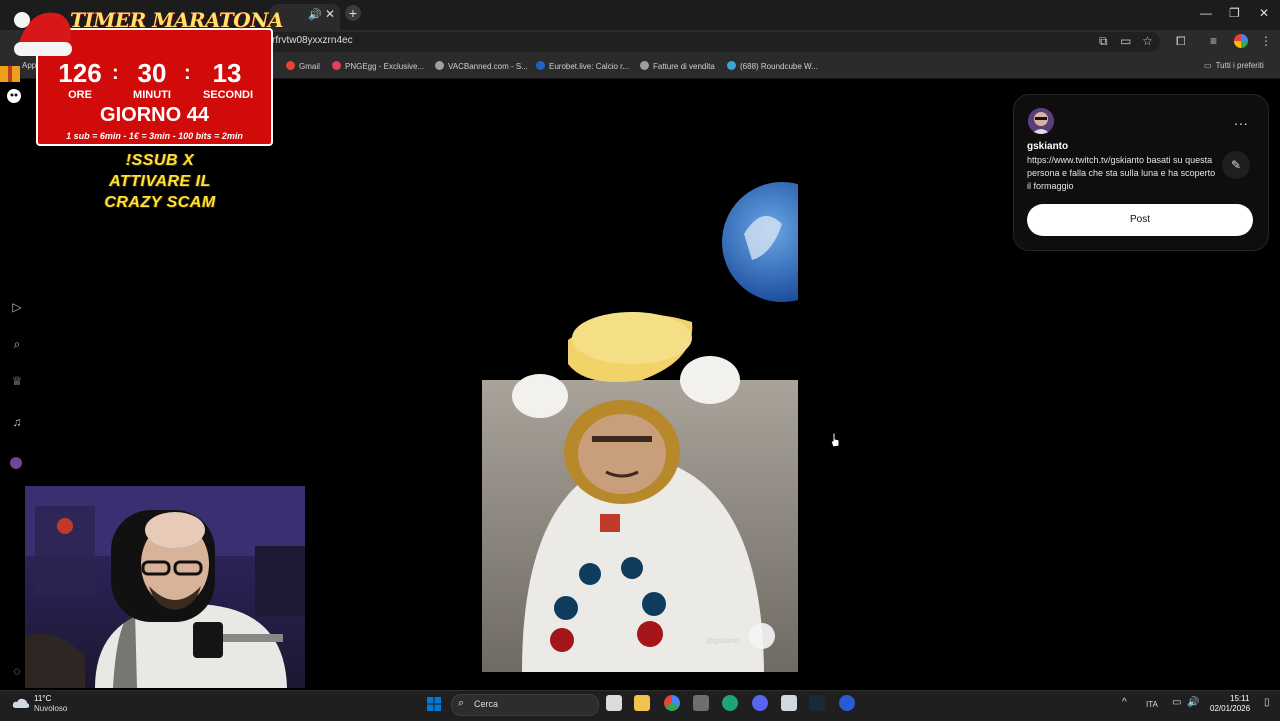 The height and width of the screenshot is (721, 1280). Describe the element at coordinates (1234, 13) in the screenshot. I see `maximize-icon: ❐` at that location.